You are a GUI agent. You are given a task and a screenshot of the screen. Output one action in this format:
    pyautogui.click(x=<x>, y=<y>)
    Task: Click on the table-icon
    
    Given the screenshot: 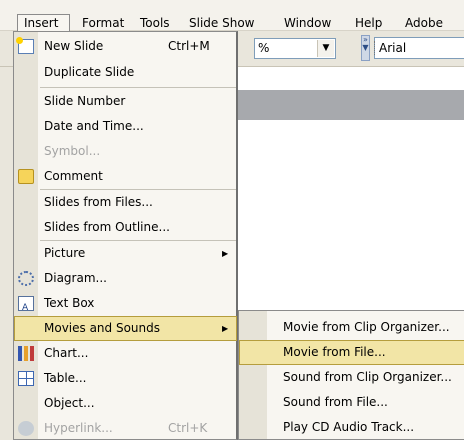 What is the action you would take?
    pyautogui.click(x=26, y=378)
    